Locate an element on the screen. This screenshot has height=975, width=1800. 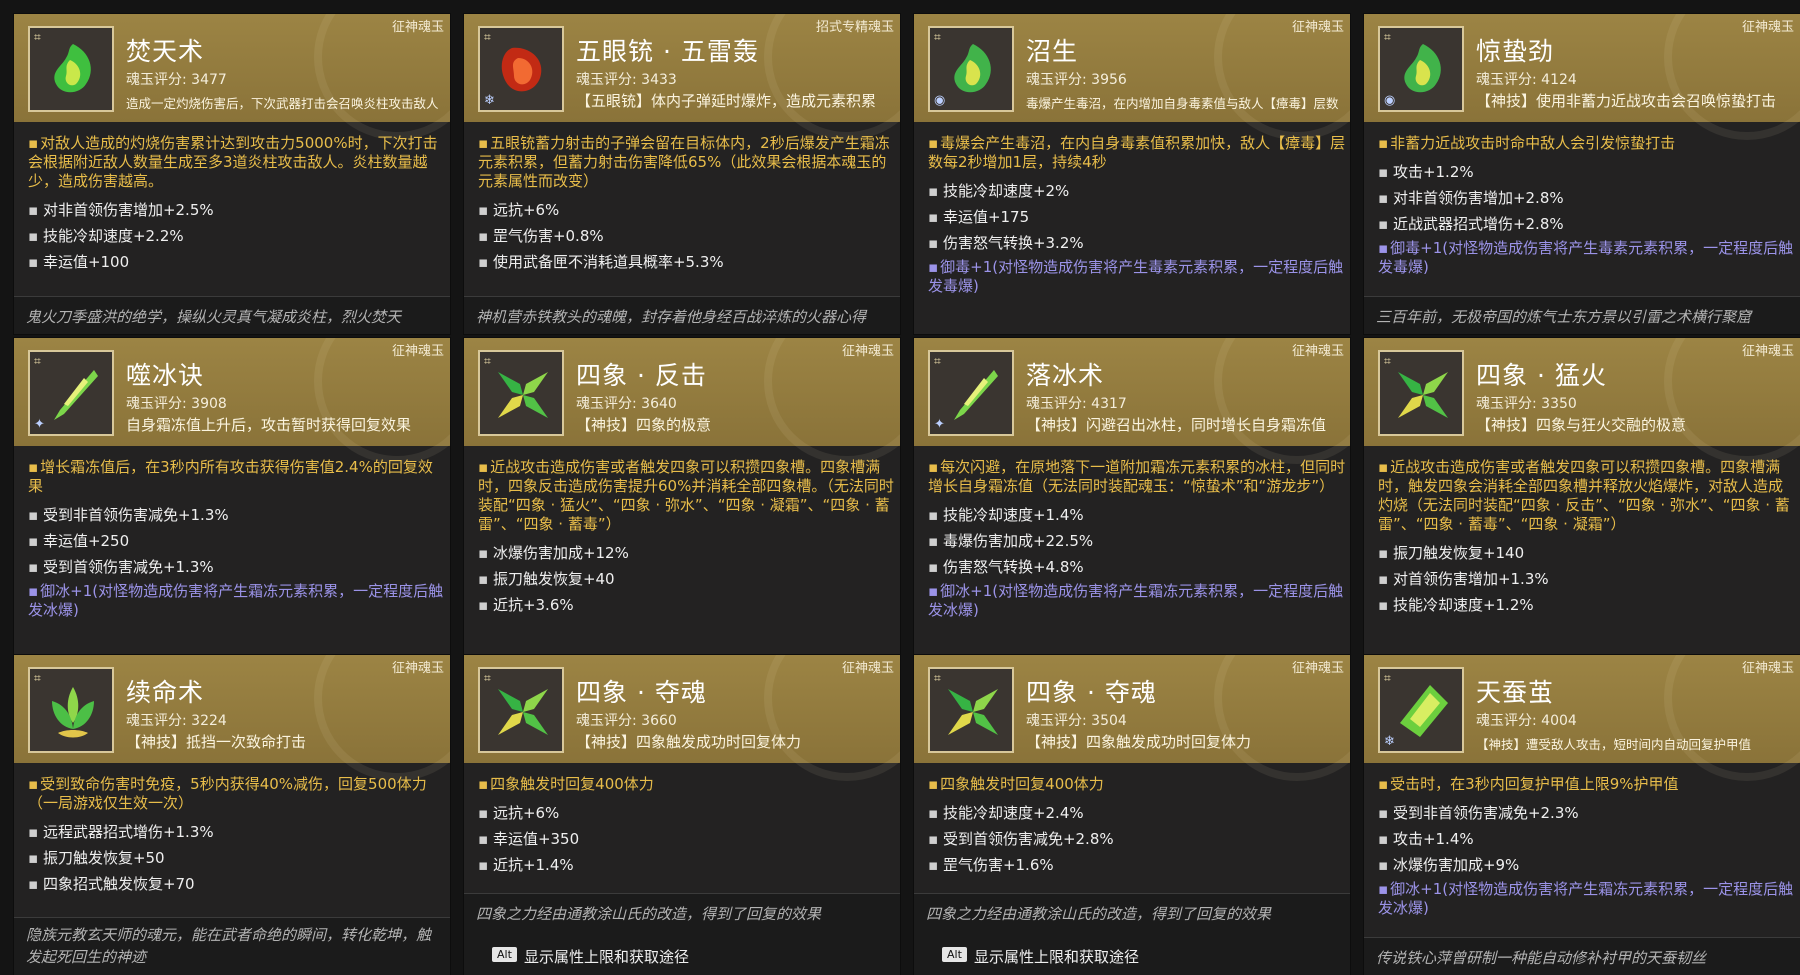
stat-line: 对非首领伤害增加+2.8% is located at coordinates (1587, 198).